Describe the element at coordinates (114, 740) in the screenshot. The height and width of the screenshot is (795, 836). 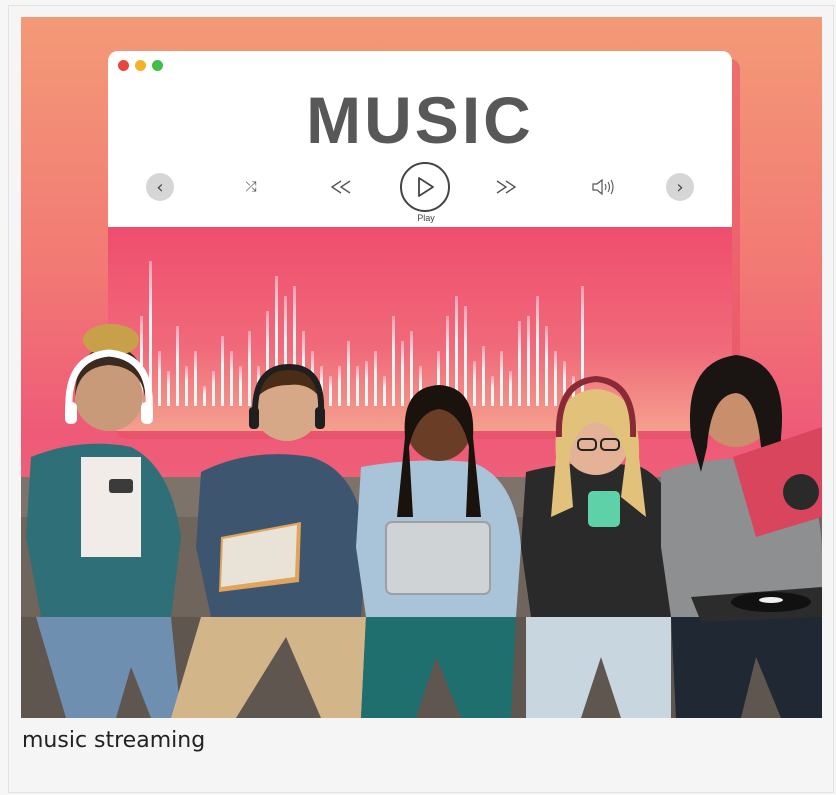
I see `image-caption: music streaming` at that location.